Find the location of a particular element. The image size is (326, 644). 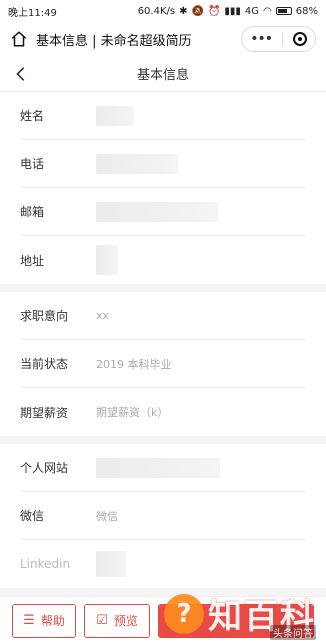

network-speed: 60.4K/s is located at coordinates (156, 11).